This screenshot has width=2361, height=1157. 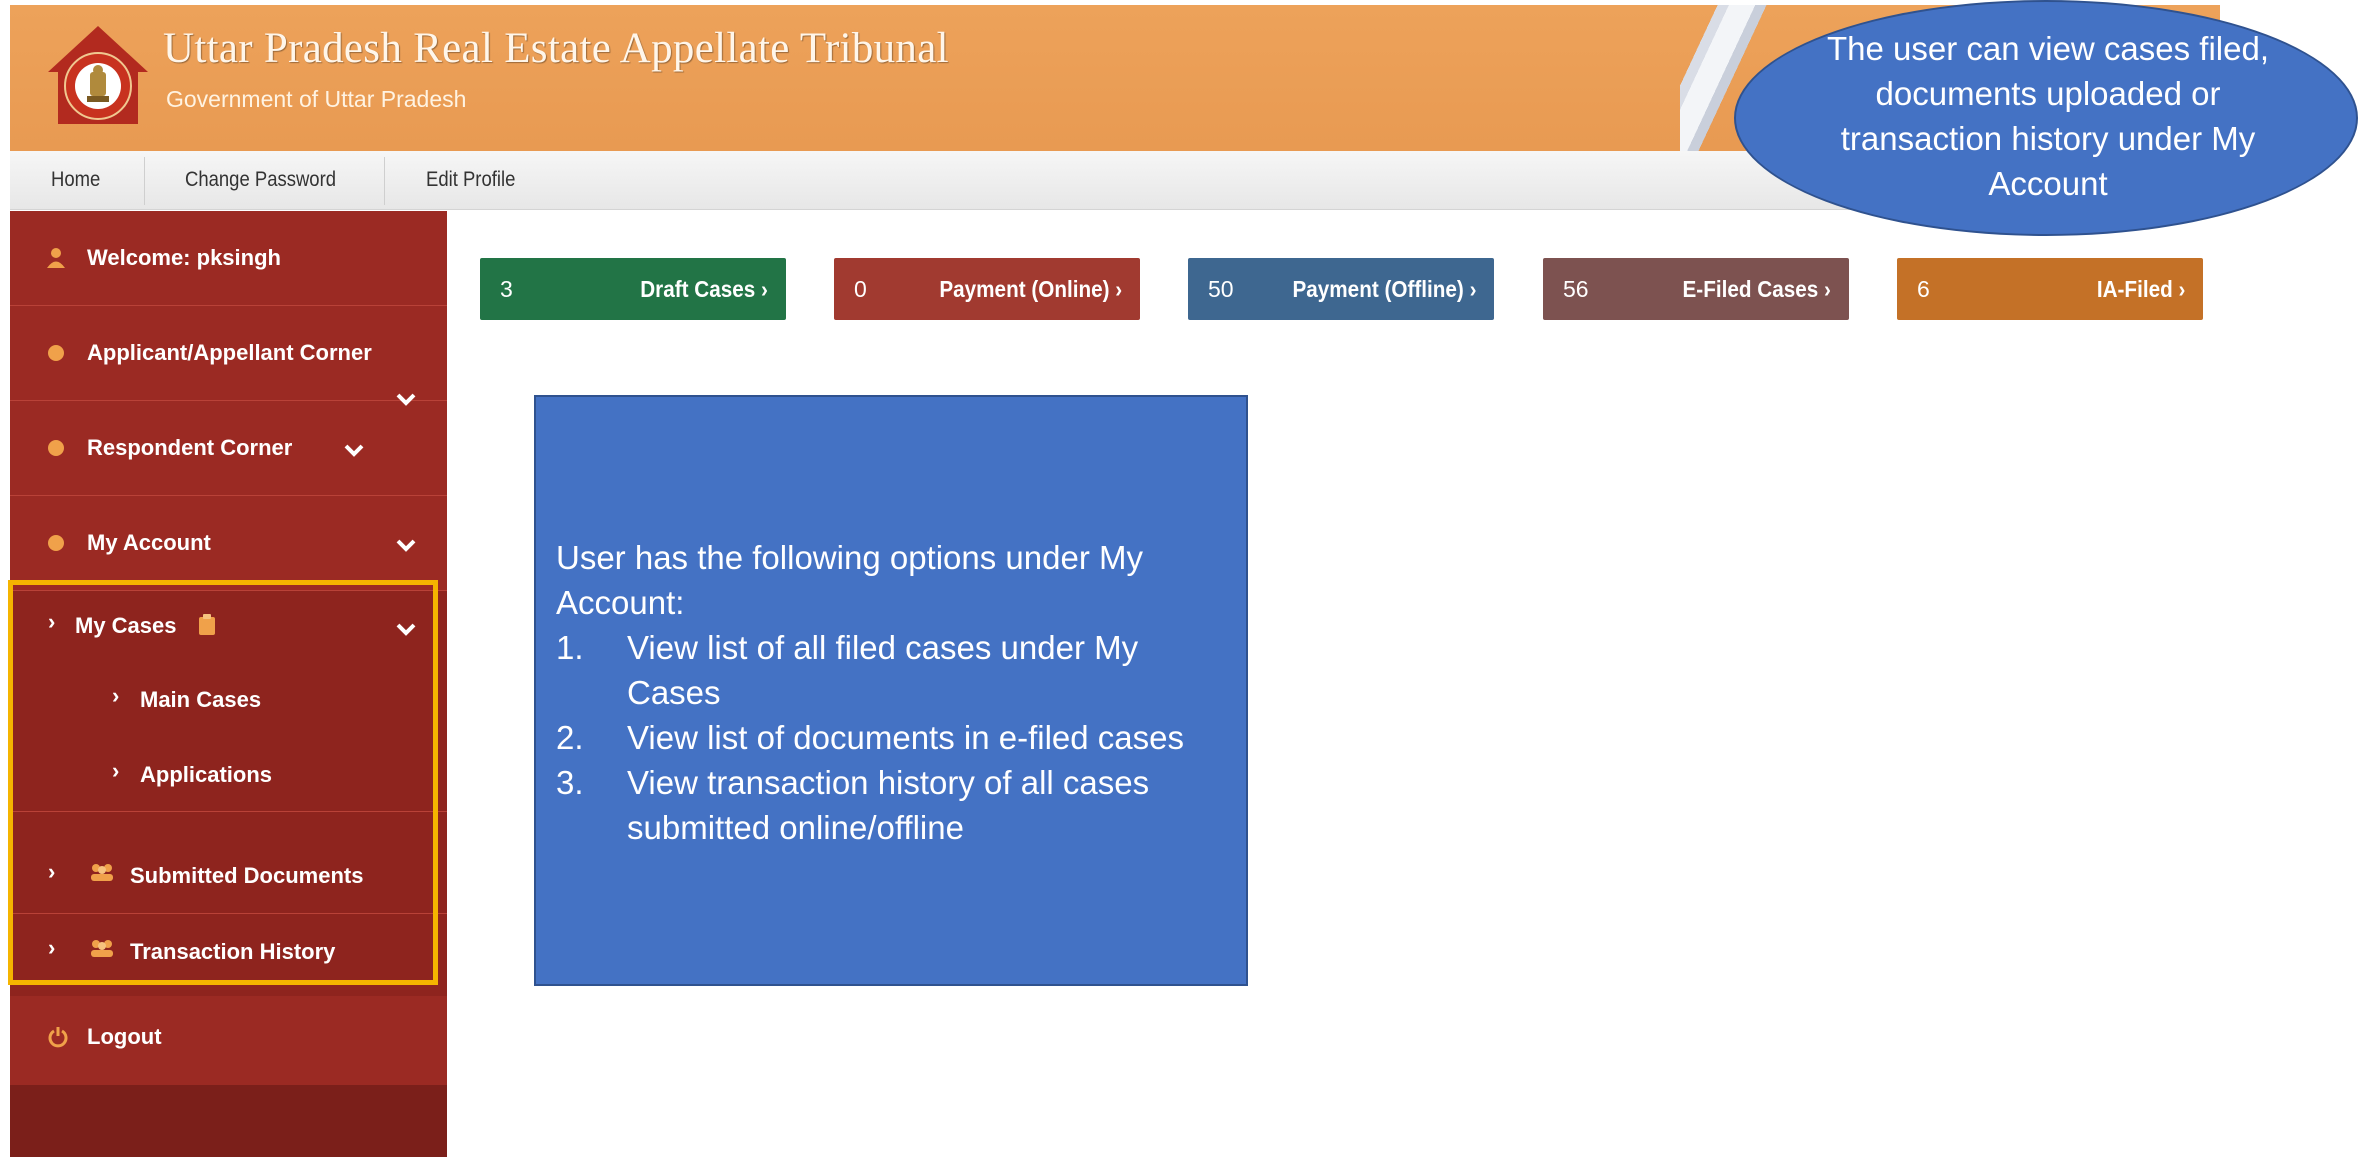 What do you see at coordinates (229, 352) in the screenshot?
I see `sidebar-item-label: Applicant/Appellant Corner` at bounding box center [229, 352].